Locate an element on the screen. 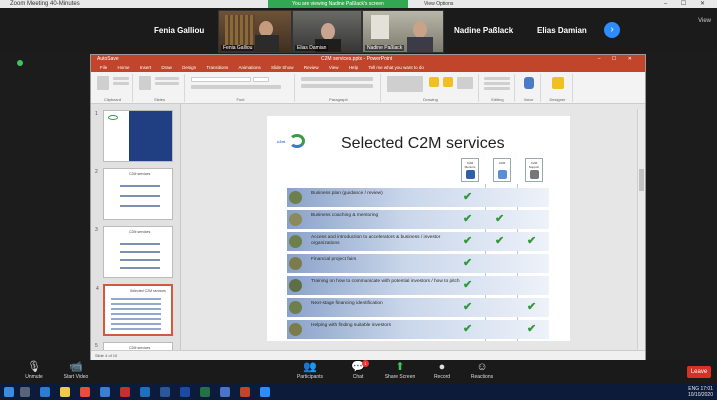 This screenshot has height=400, width=717. outlook-icon is located at coordinates (145, 392).